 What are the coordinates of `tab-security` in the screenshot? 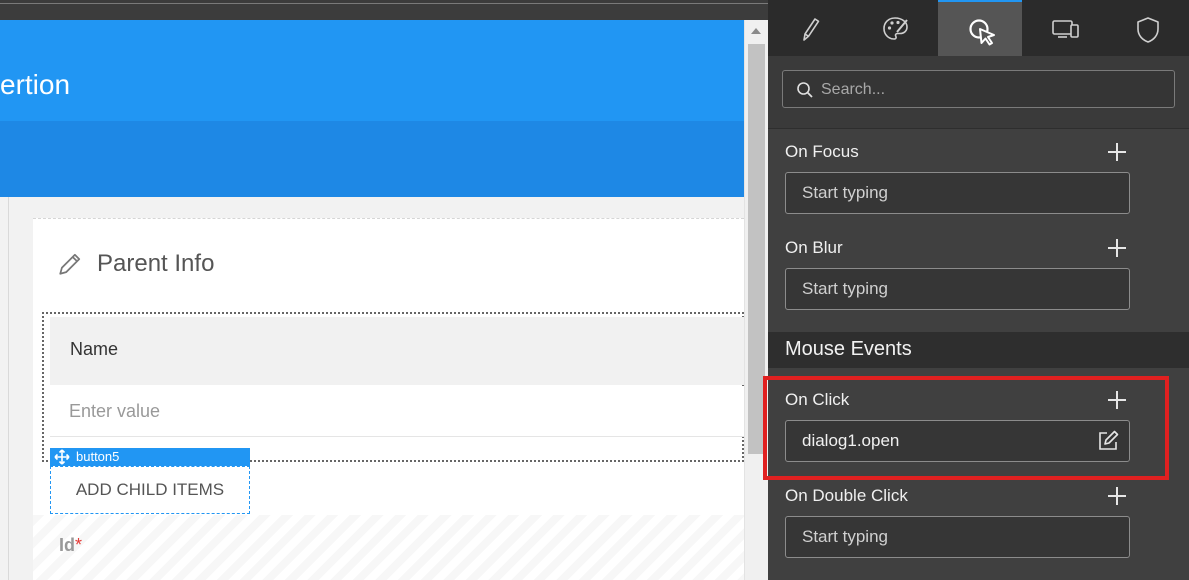 It's located at (1147, 28).